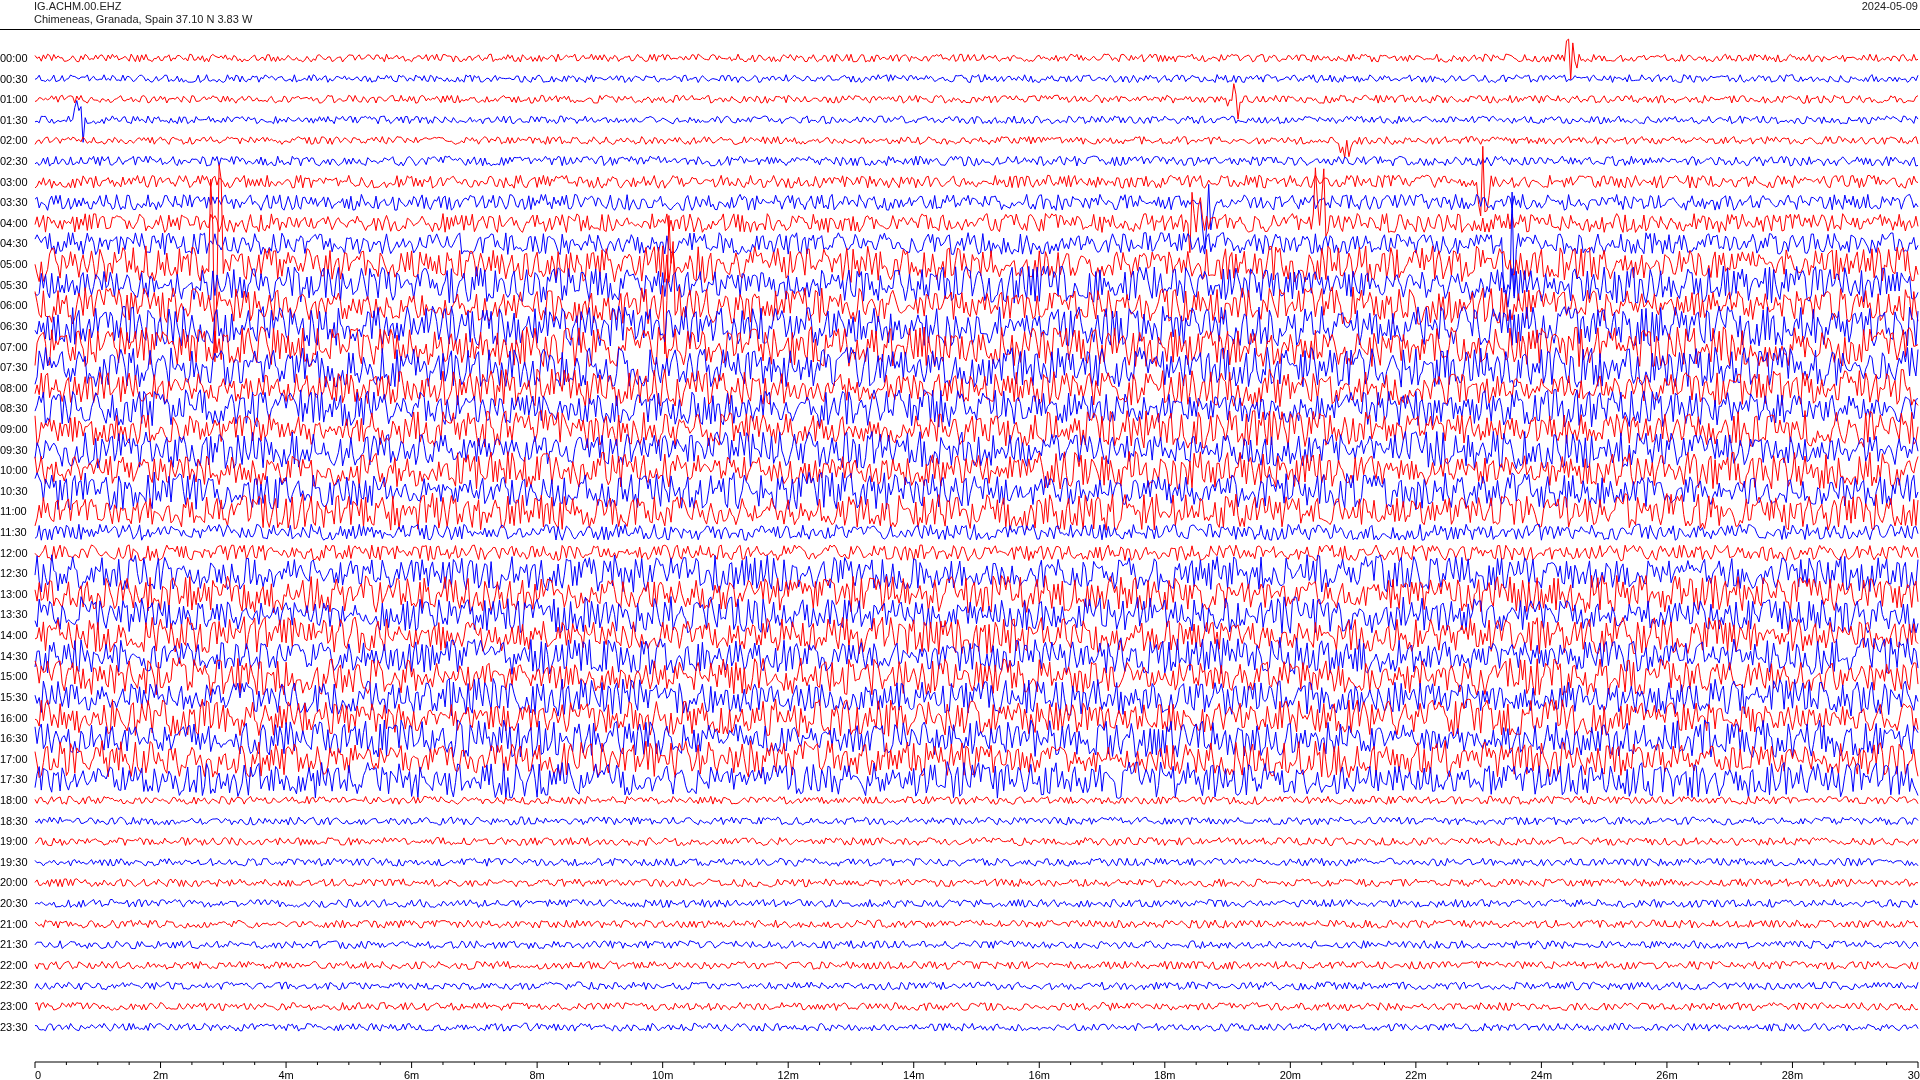 Image resolution: width=1920 pixels, height=1080 pixels. Describe the element at coordinates (14, 945) in the screenshot. I see `time-label: 21:30` at that location.